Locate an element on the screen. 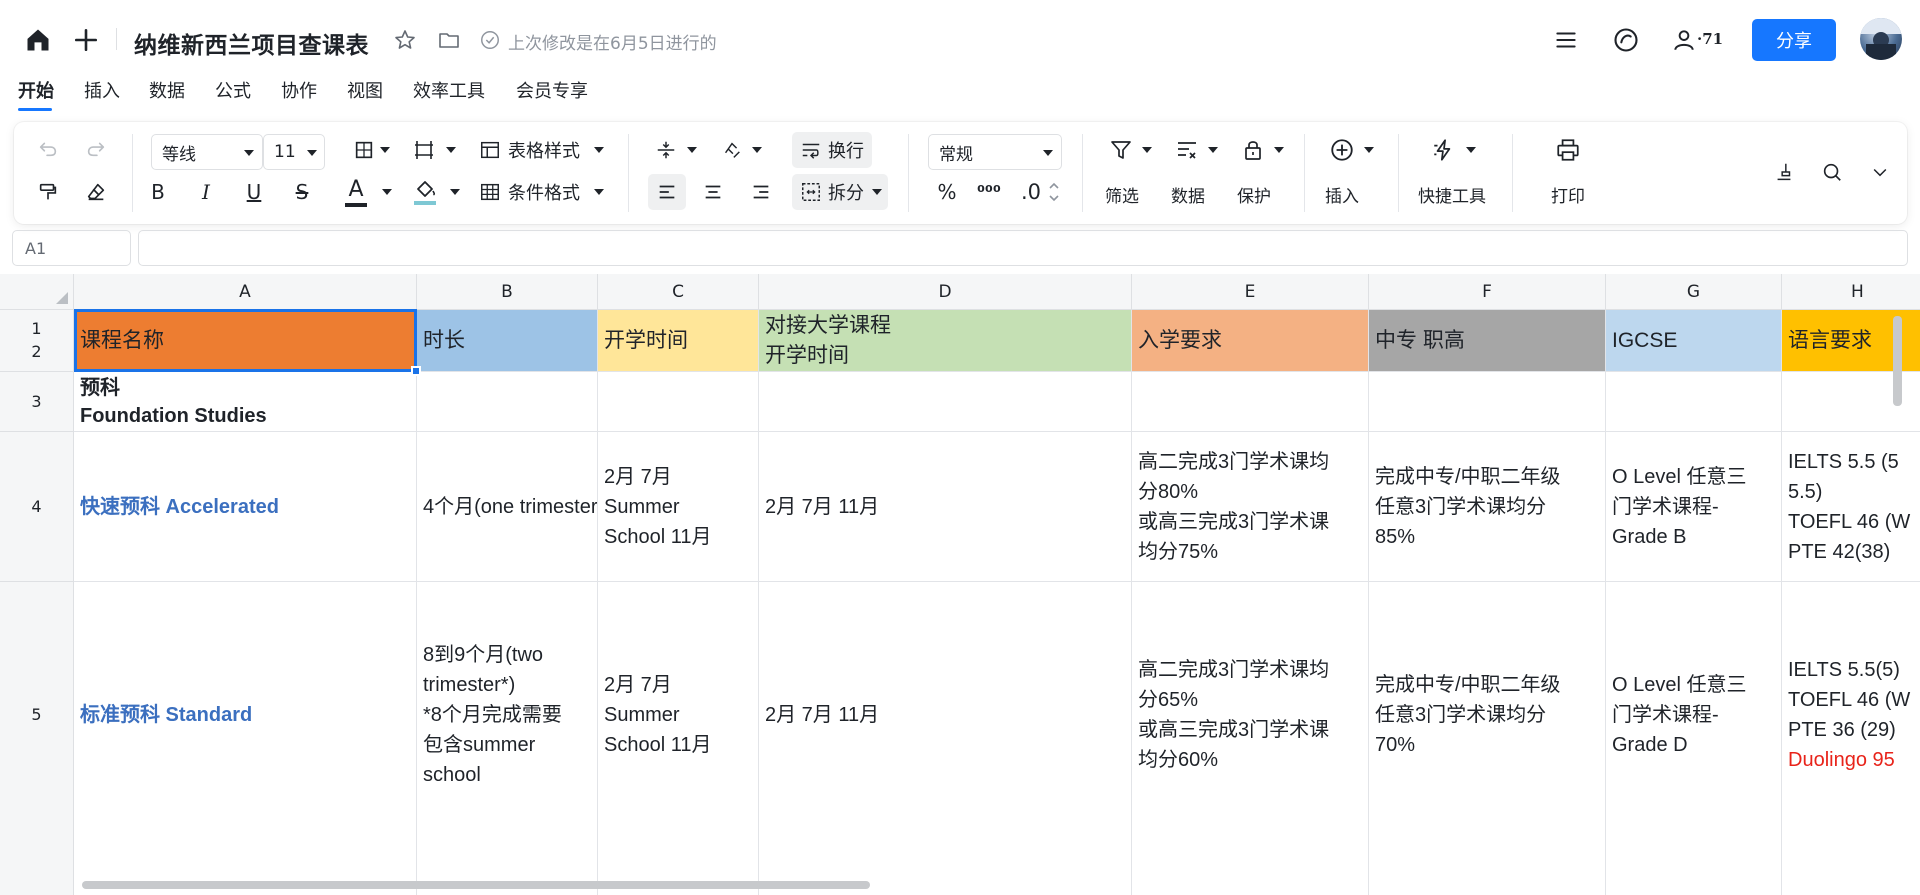 This screenshot has height=895, width=1920. lock-icon is located at coordinates (1253, 150).